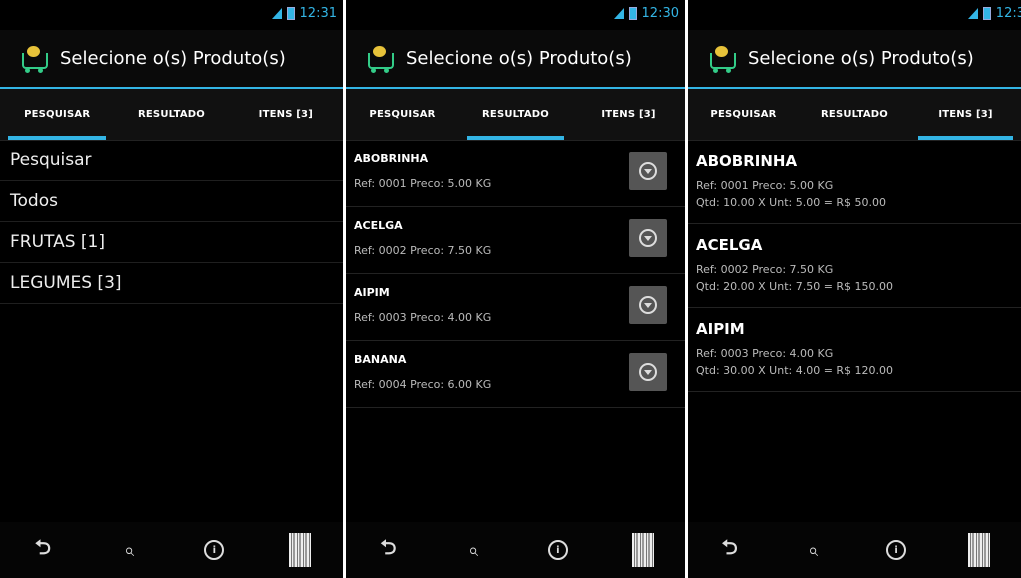 The height and width of the screenshot is (578, 1021). What do you see at coordinates (765, 185) in the screenshot?
I see `item-info: Ref: 0001 Preco: 5.00 KG` at bounding box center [765, 185].